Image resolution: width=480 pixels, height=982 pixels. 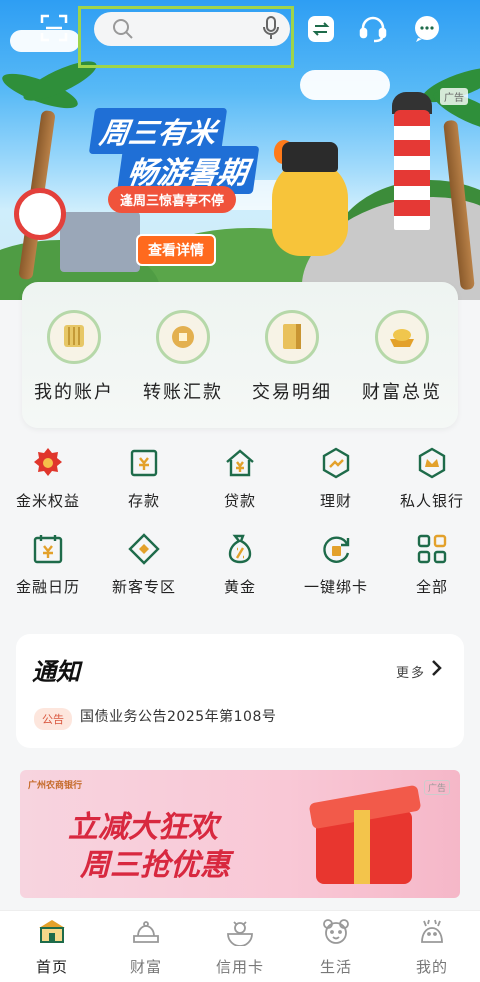 What do you see at coordinates (336, 947) in the screenshot?
I see `nav-life: 生活` at bounding box center [336, 947].